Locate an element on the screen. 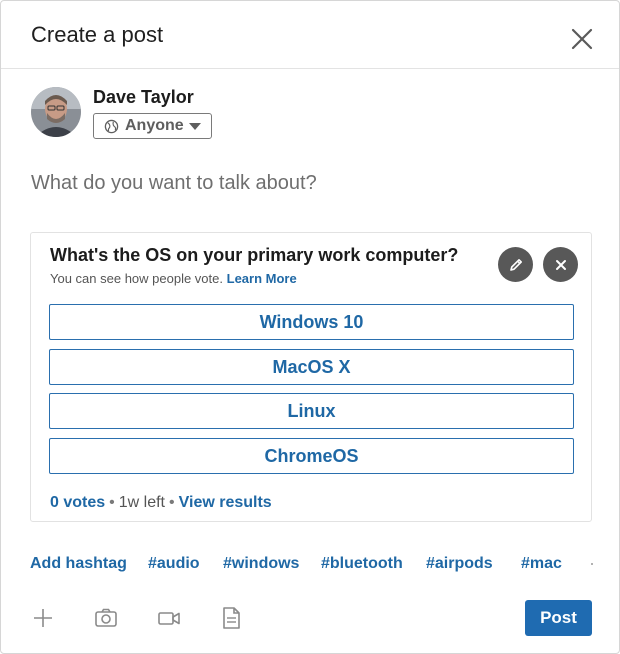 This screenshot has width=620, height=654. document-icon is located at coordinates (231, 618).